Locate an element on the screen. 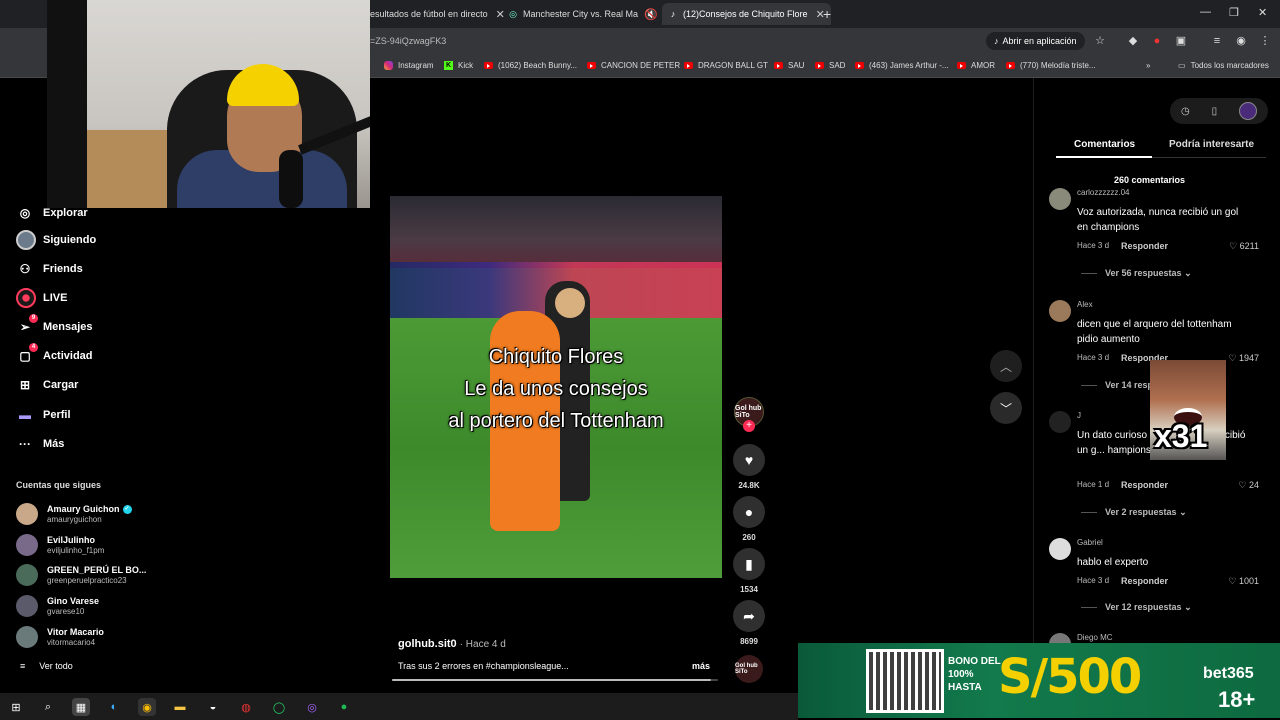 This screenshot has height=720, width=1280. store-icon: ▦ is located at coordinates (81, 707).